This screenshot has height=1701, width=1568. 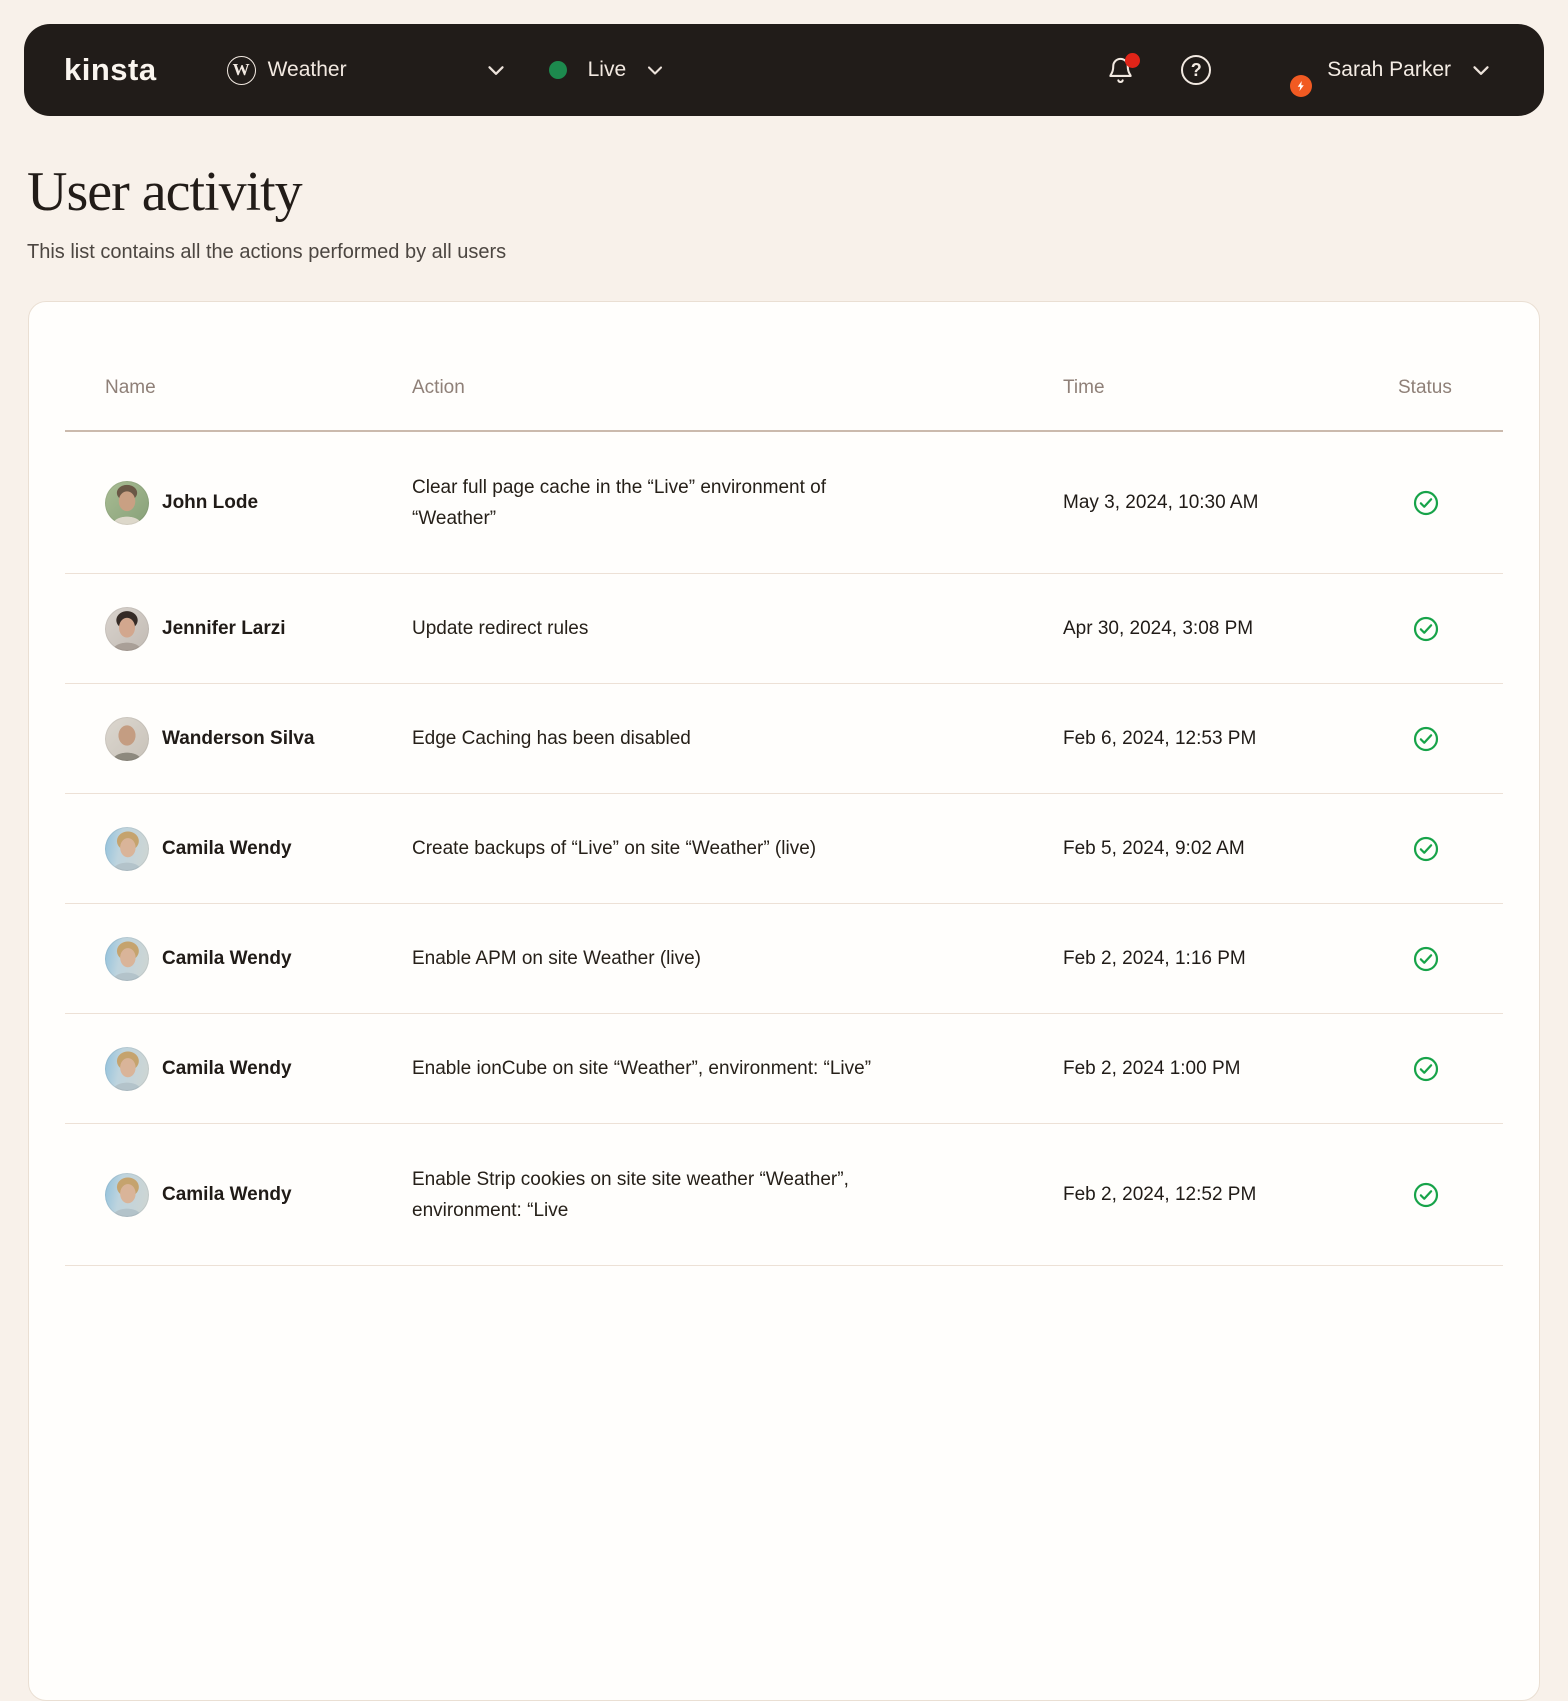 I want to click on time-cell: Feb 6, 2024, 12:53 PM, so click(x=1160, y=738).